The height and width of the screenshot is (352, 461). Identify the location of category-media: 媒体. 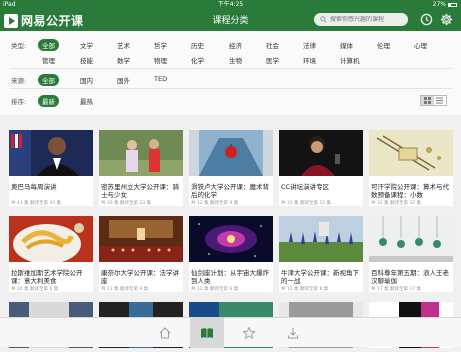
(346, 45).